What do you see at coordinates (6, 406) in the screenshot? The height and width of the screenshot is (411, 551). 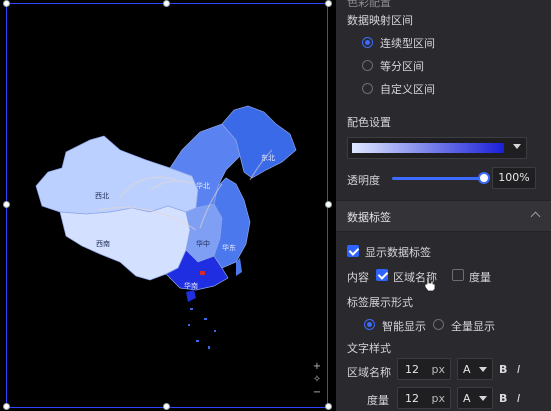 I see `resize-handle-bottom-left` at bounding box center [6, 406].